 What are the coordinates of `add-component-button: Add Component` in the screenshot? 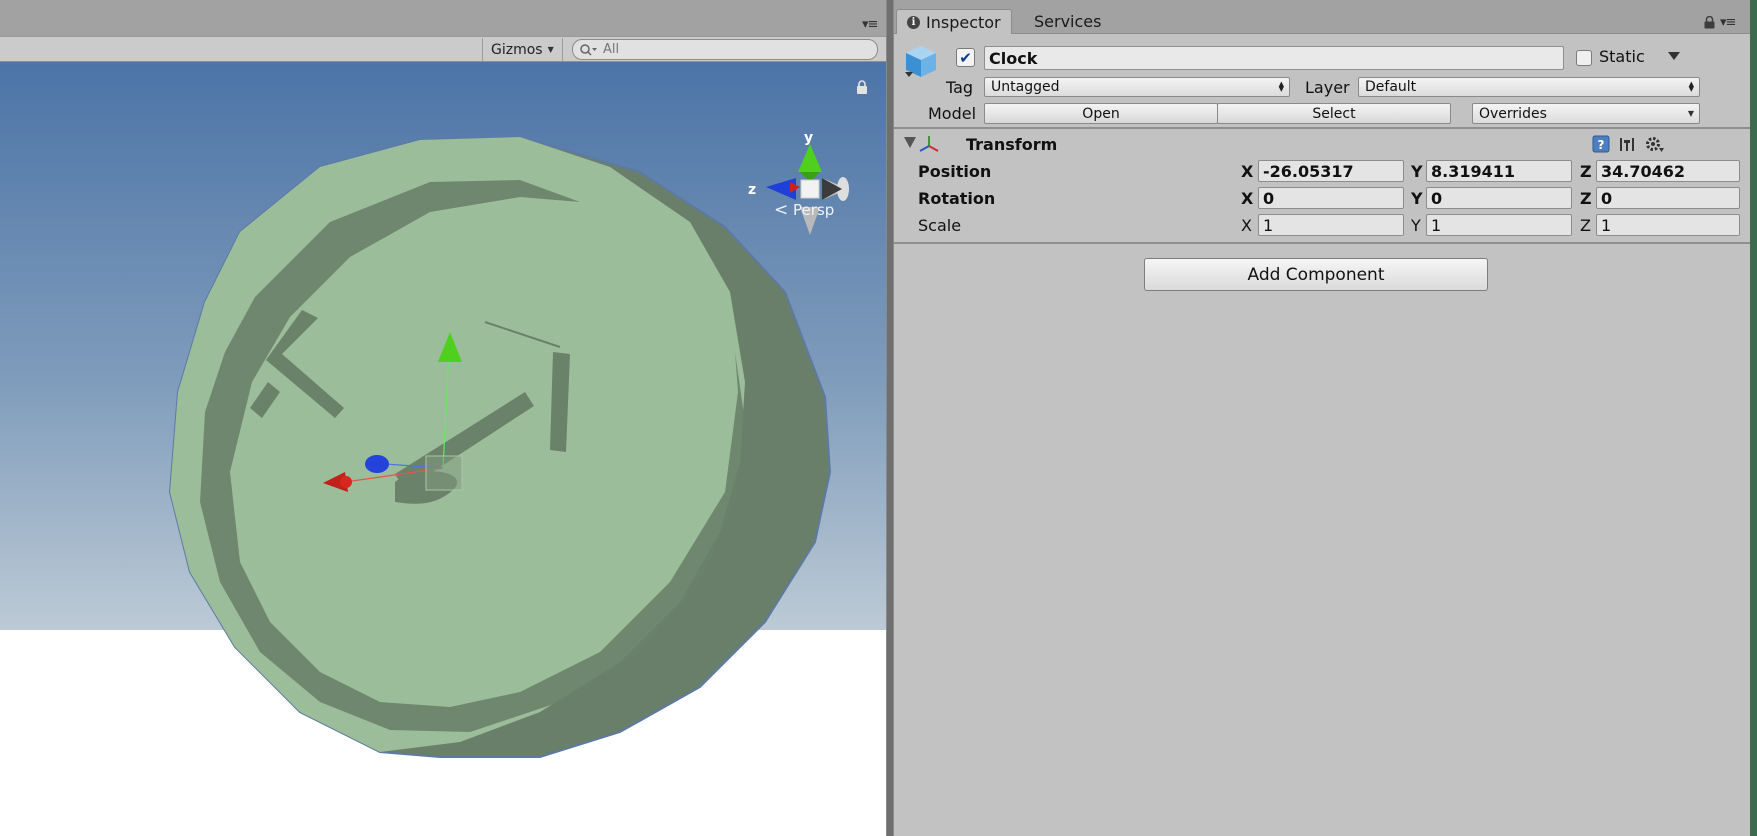 It's located at (1316, 274).